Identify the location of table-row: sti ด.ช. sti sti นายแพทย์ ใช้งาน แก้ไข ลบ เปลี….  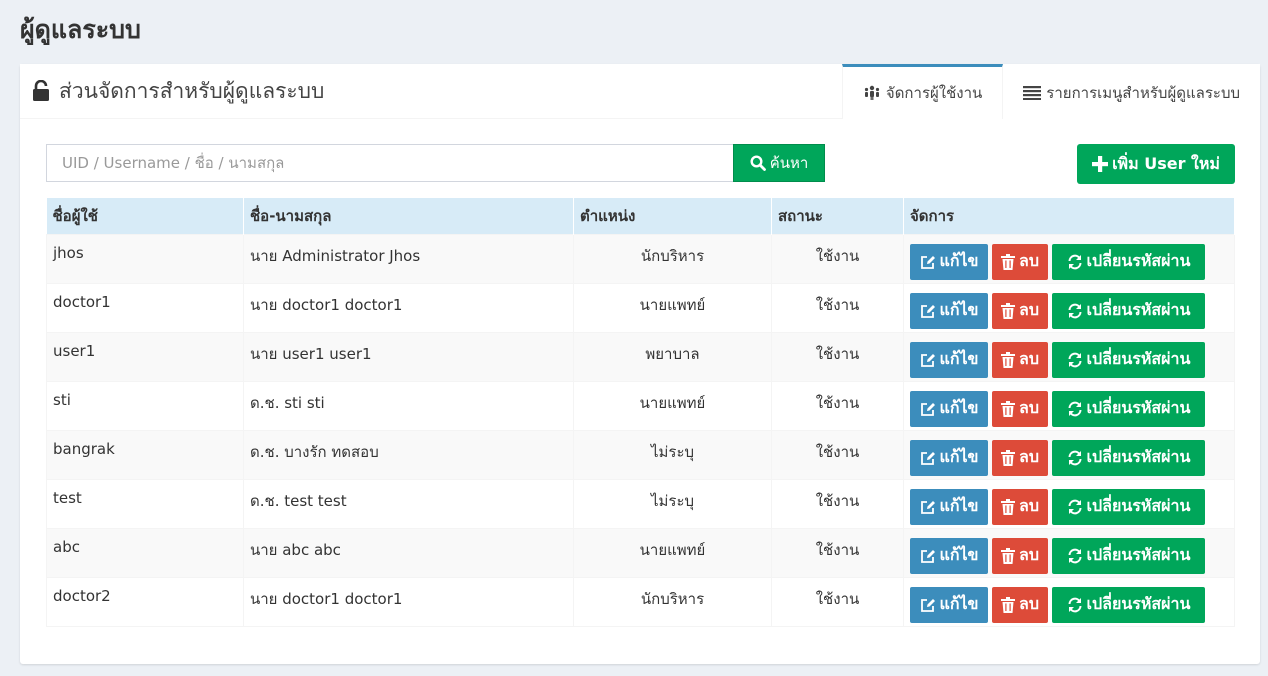
(640, 405).